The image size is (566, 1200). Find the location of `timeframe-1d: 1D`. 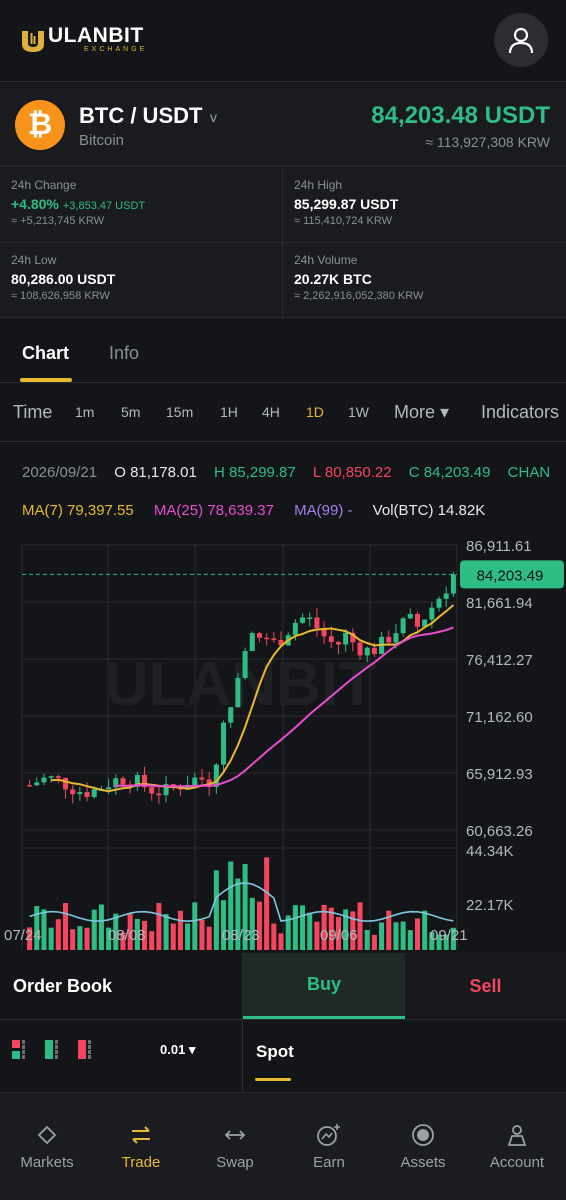

timeframe-1d: 1D is located at coordinates (315, 412).